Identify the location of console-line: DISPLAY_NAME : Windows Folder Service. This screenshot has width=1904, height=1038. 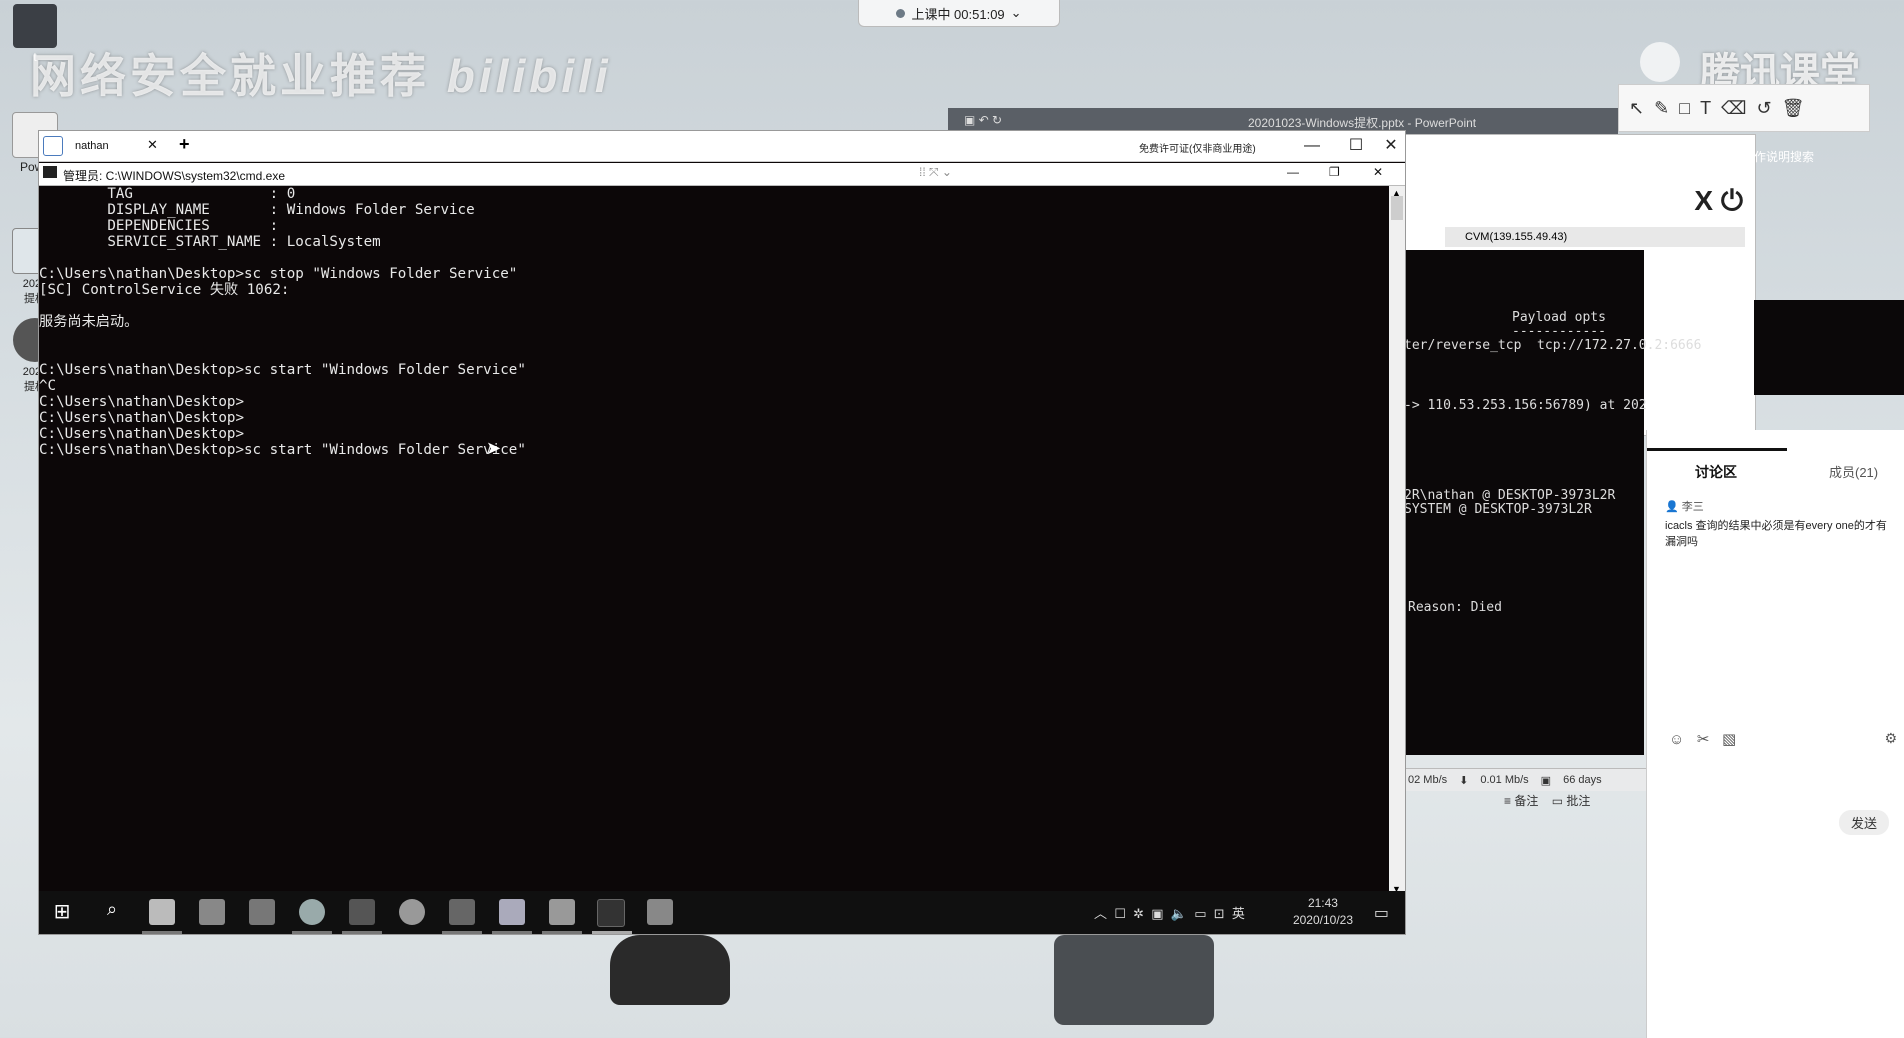
(257, 210).